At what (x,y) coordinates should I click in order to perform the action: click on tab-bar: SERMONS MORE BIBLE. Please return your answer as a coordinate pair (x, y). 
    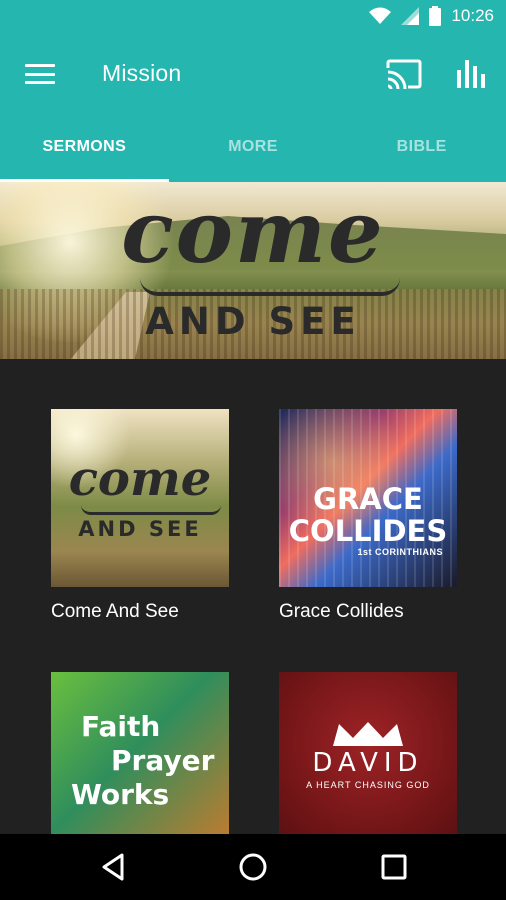
    Looking at the image, I should click on (253, 147).